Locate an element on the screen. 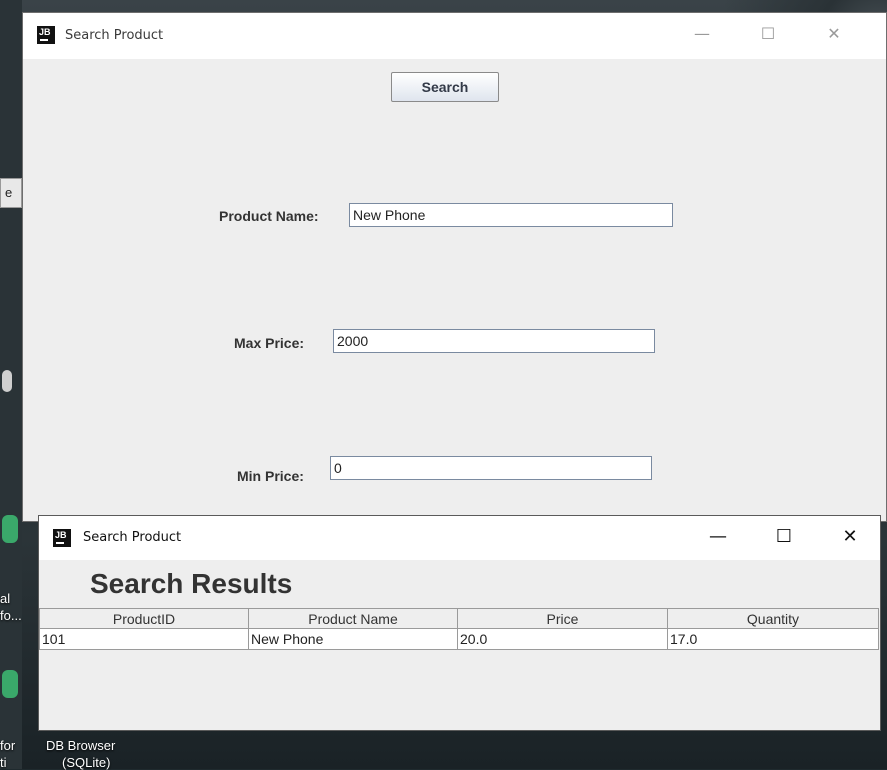 This screenshot has width=887, height=770. column-header-product-name: Product Name is located at coordinates (353, 618).